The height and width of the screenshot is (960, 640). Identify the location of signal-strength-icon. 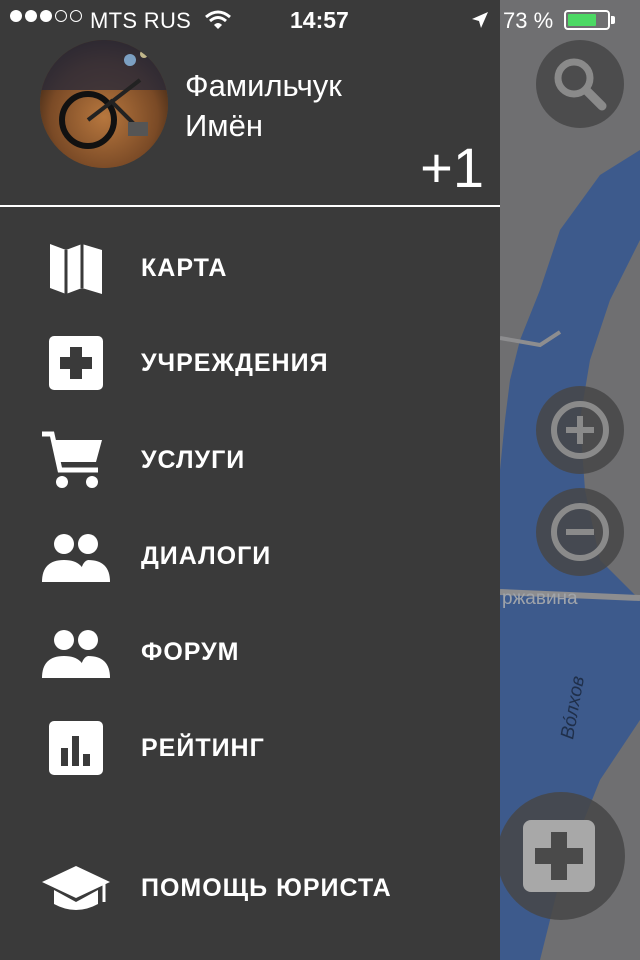
(46, 16).